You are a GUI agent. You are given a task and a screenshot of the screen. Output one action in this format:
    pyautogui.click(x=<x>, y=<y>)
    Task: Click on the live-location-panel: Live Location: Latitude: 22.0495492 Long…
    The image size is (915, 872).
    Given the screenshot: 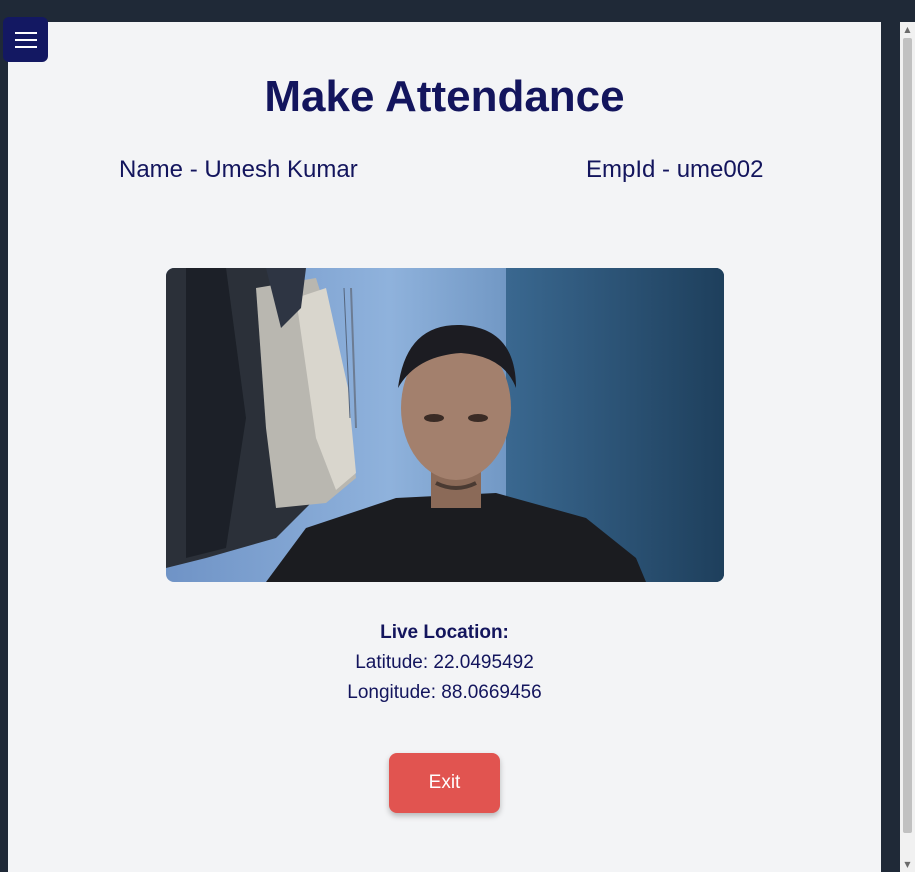 What is the action you would take?
    pyautogui.click(x=444, y=663)
    